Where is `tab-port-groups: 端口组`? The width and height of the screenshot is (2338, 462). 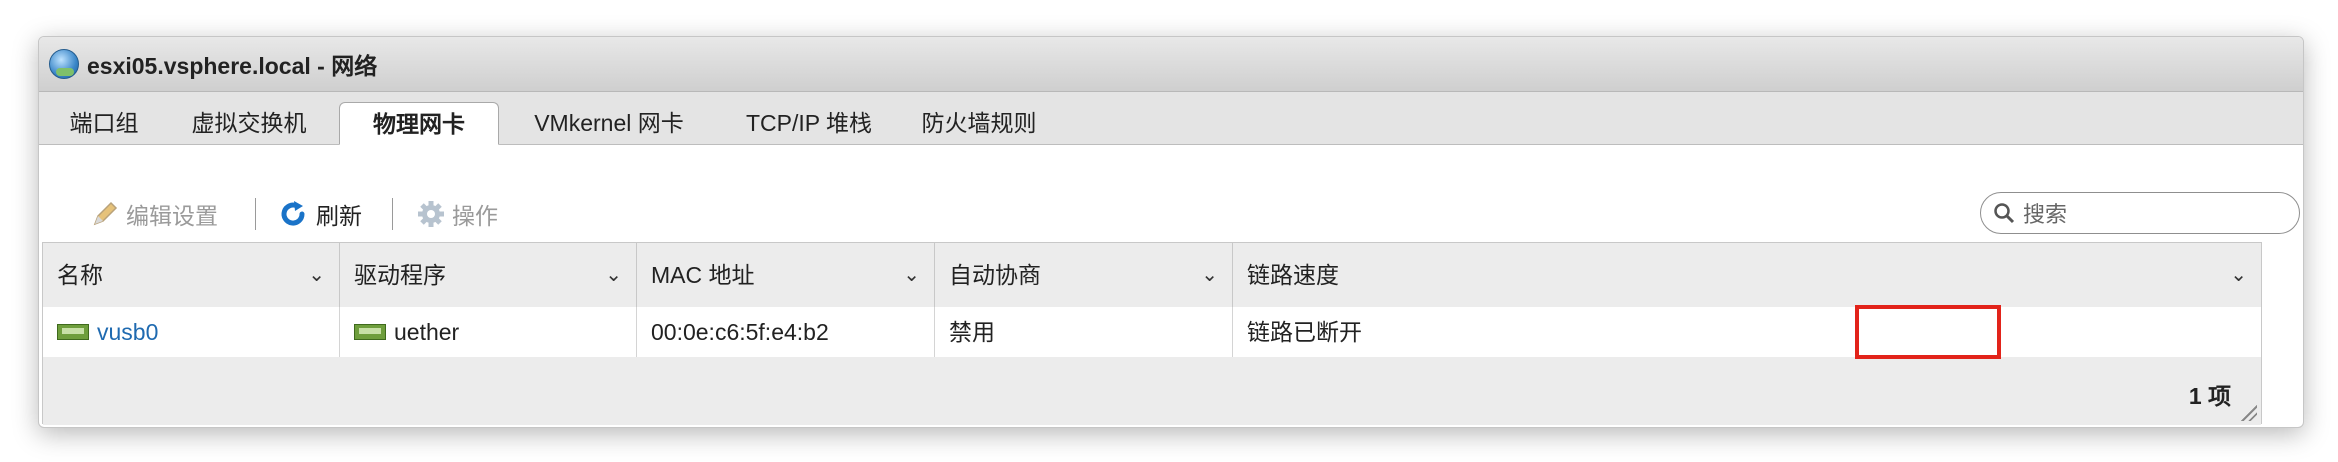 tab-port-groups: 端口组 is located at coordinates (104, 123).